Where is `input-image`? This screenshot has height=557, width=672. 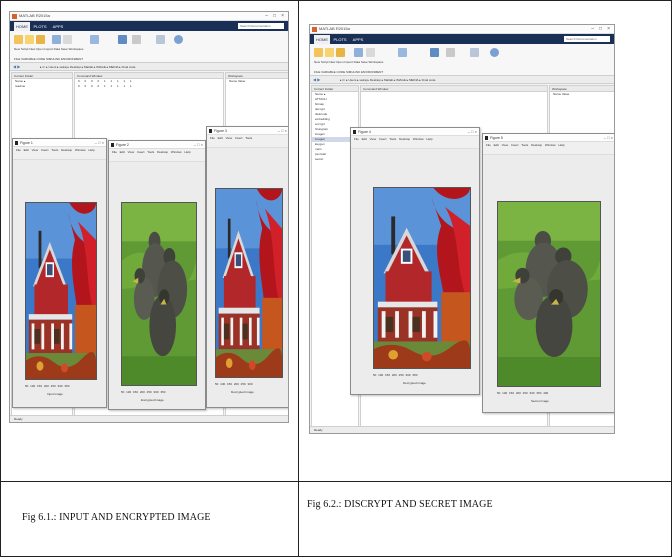 input-image is located at coordinates (61, 291).